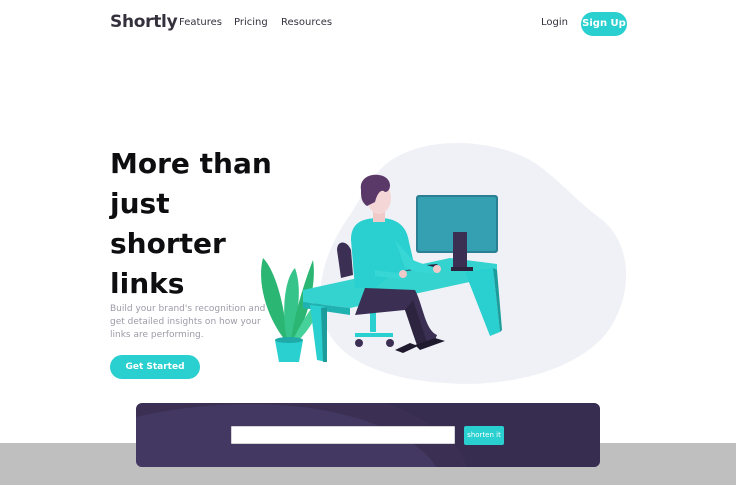 The width and height of the screenshot is (736, 485). What do you see at coordinates (343, 435) in the screenshot?
I see `shorten-url-input` at bounding box center [343, 435].